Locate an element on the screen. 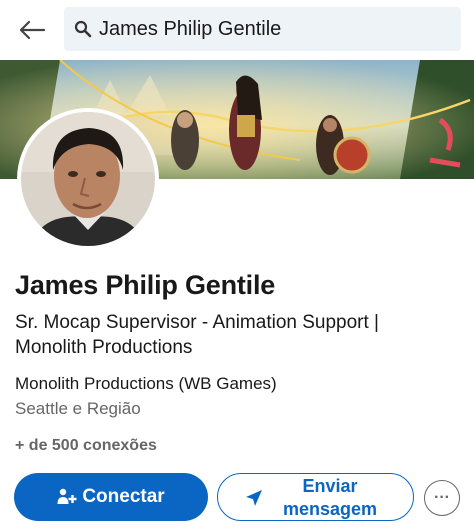 Image resolution: width=474 pixels, height=531 pixels. arrow-left-icon is located at coordinates (32, 30).